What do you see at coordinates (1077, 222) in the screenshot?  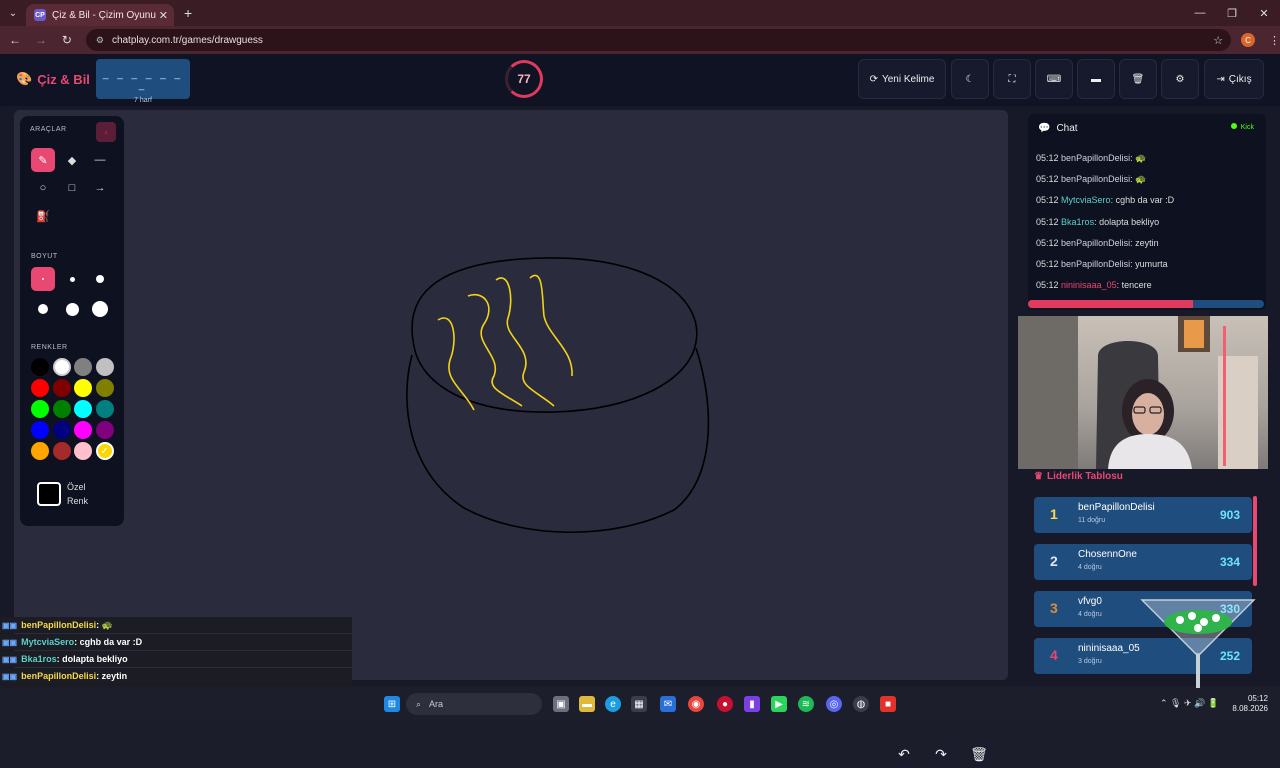 I see `message-user: Bka1ros` at bounding box center [1077, 222].